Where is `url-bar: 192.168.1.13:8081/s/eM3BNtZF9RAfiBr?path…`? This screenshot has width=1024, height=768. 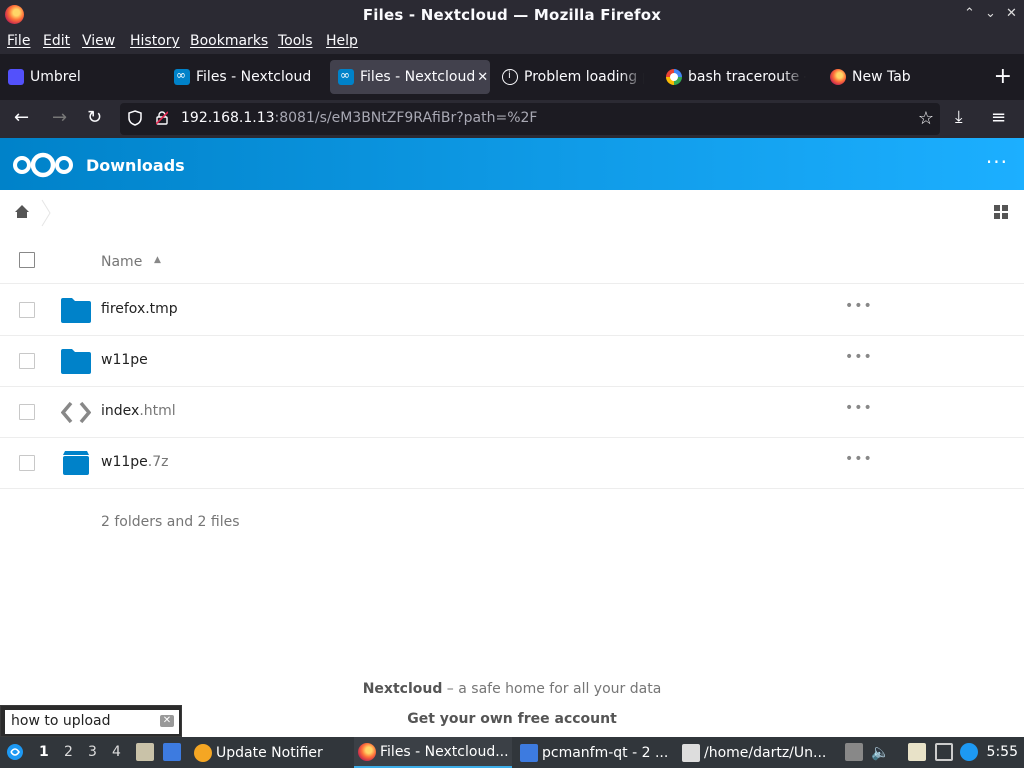 url-bar: 192.168.1.13:8081/s/eM3BNtZF9RAfiBr?path… is located at coordinates (530, 119).